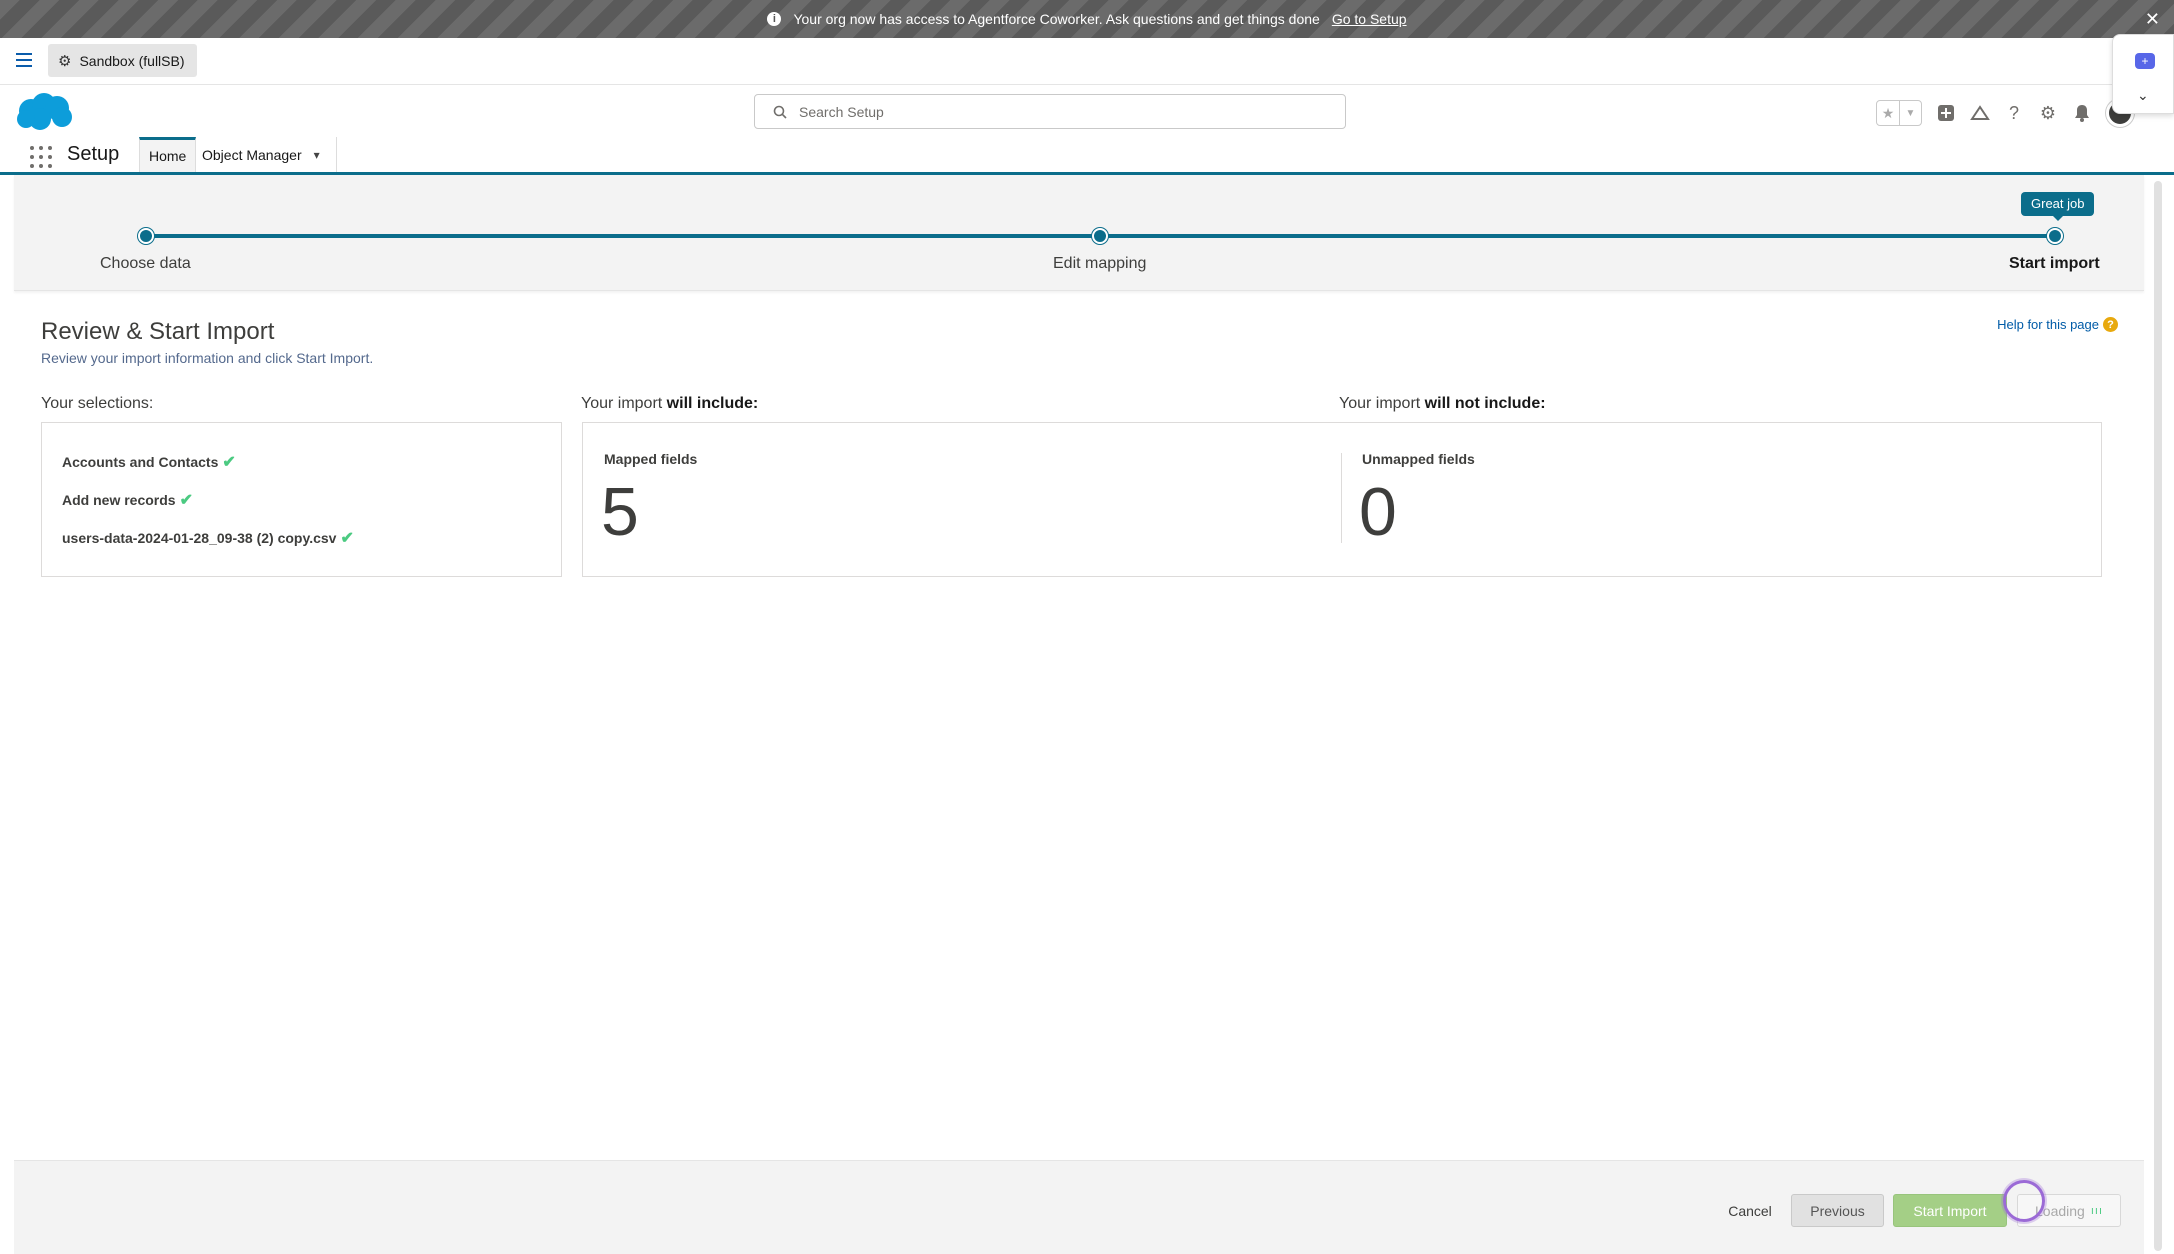  I want to click on sandbox-label: Sandbox (fullSB), so click(132, 60).